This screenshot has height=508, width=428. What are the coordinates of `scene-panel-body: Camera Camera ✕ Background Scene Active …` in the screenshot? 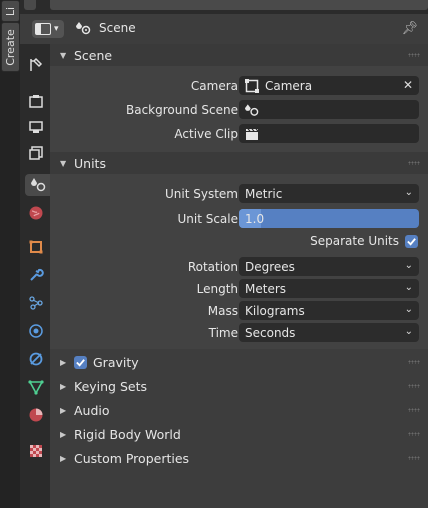 It's located at (239, 109).